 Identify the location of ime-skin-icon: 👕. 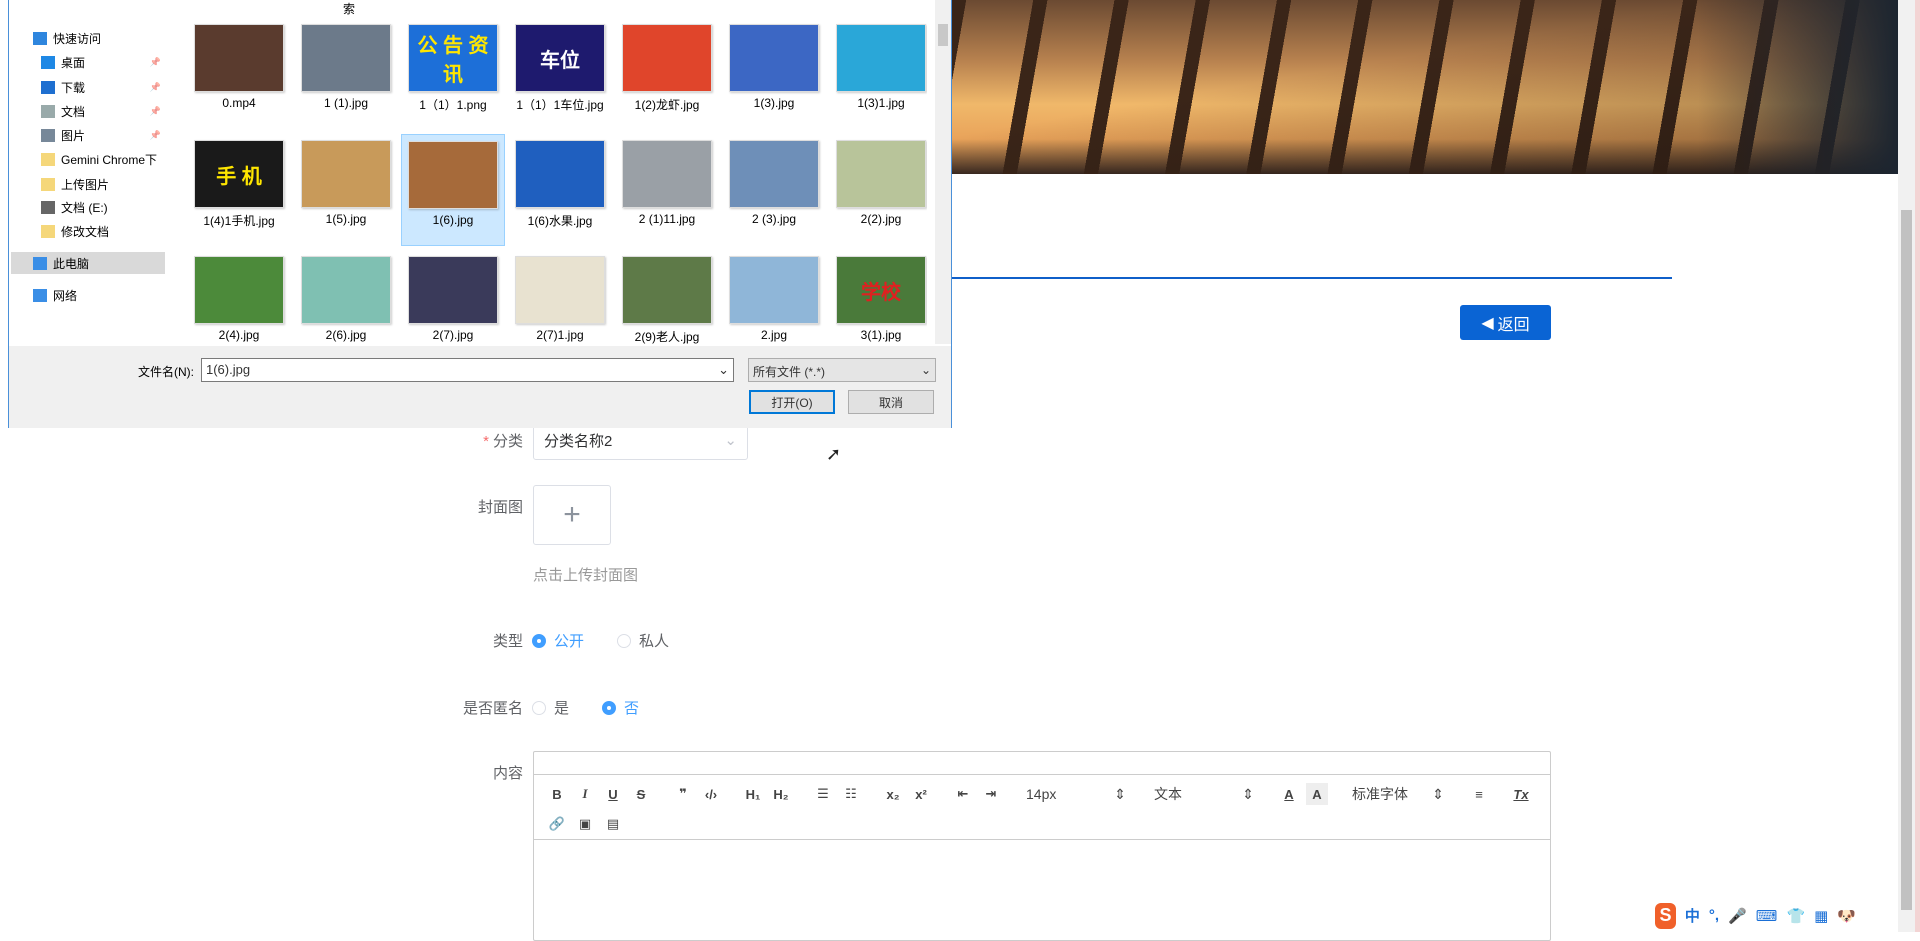
(1795, 916).